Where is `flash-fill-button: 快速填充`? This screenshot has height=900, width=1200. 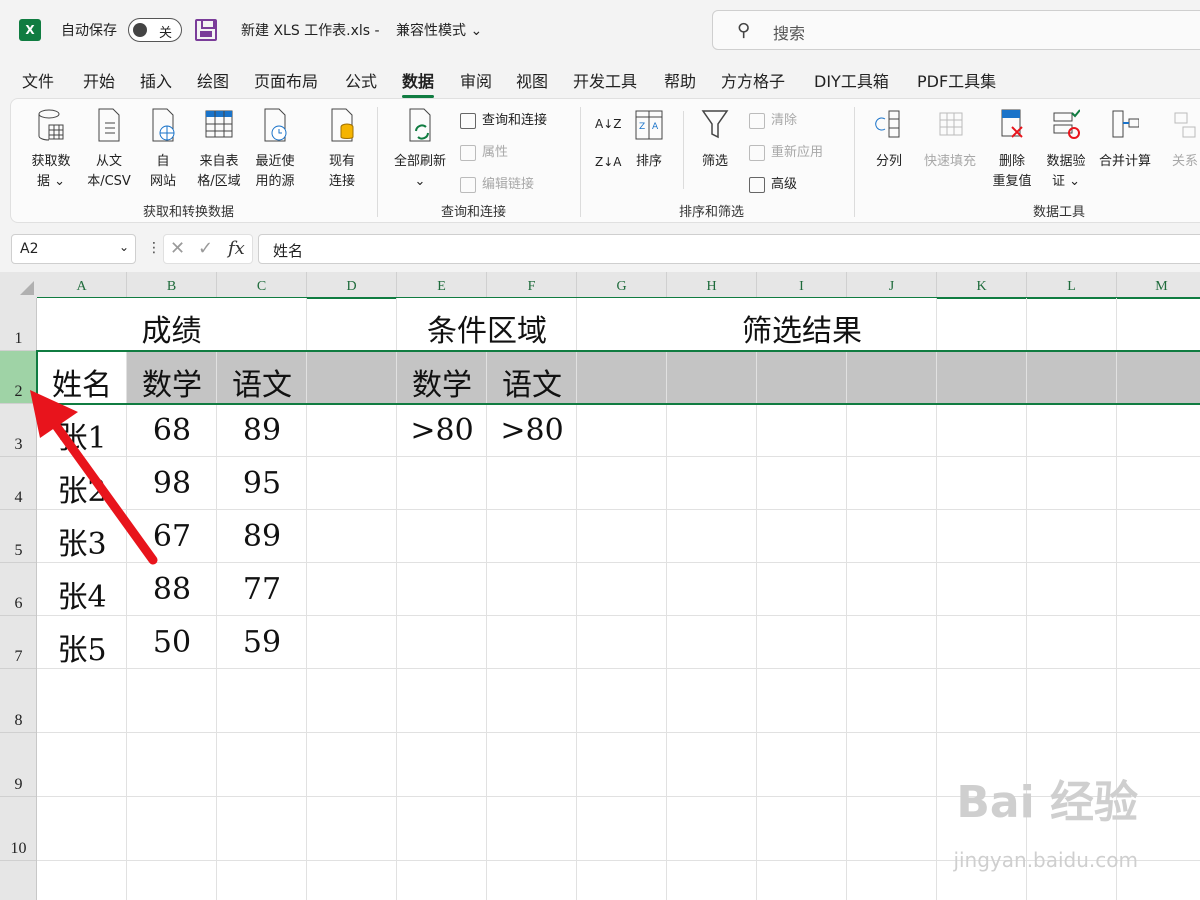 flash-fill-button: 快速填充 is located at coordinates (950, 139).